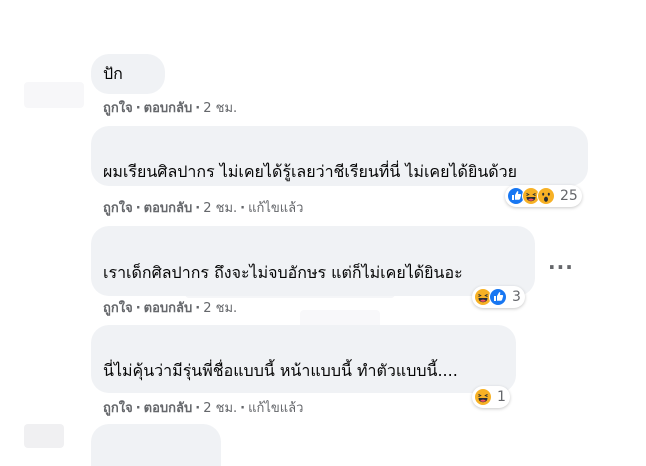  Describe the element at coordinates (44, 436) in the screenshot. I see `avatar` at that location.